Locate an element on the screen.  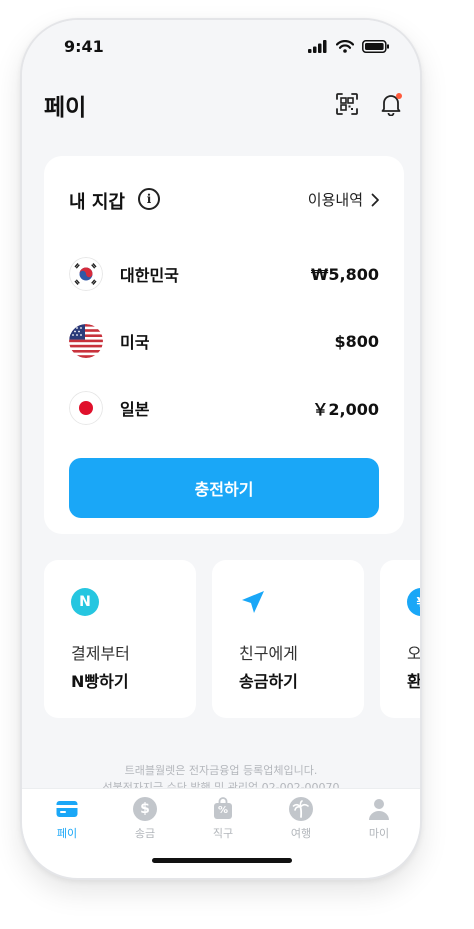
n-badge-letter: N is located at coordinates (85, 602).